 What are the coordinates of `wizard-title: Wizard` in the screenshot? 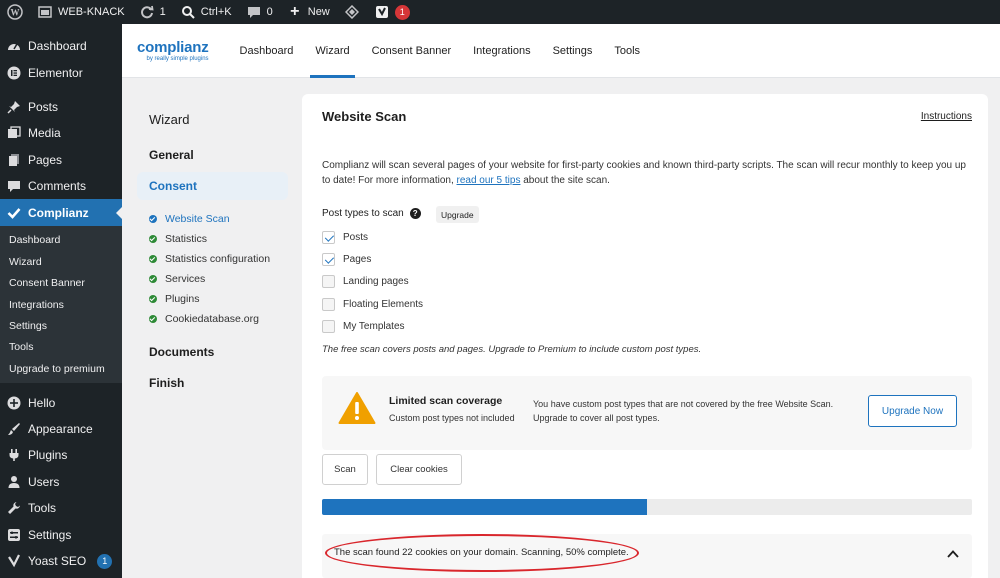 It's located at (169, 119).